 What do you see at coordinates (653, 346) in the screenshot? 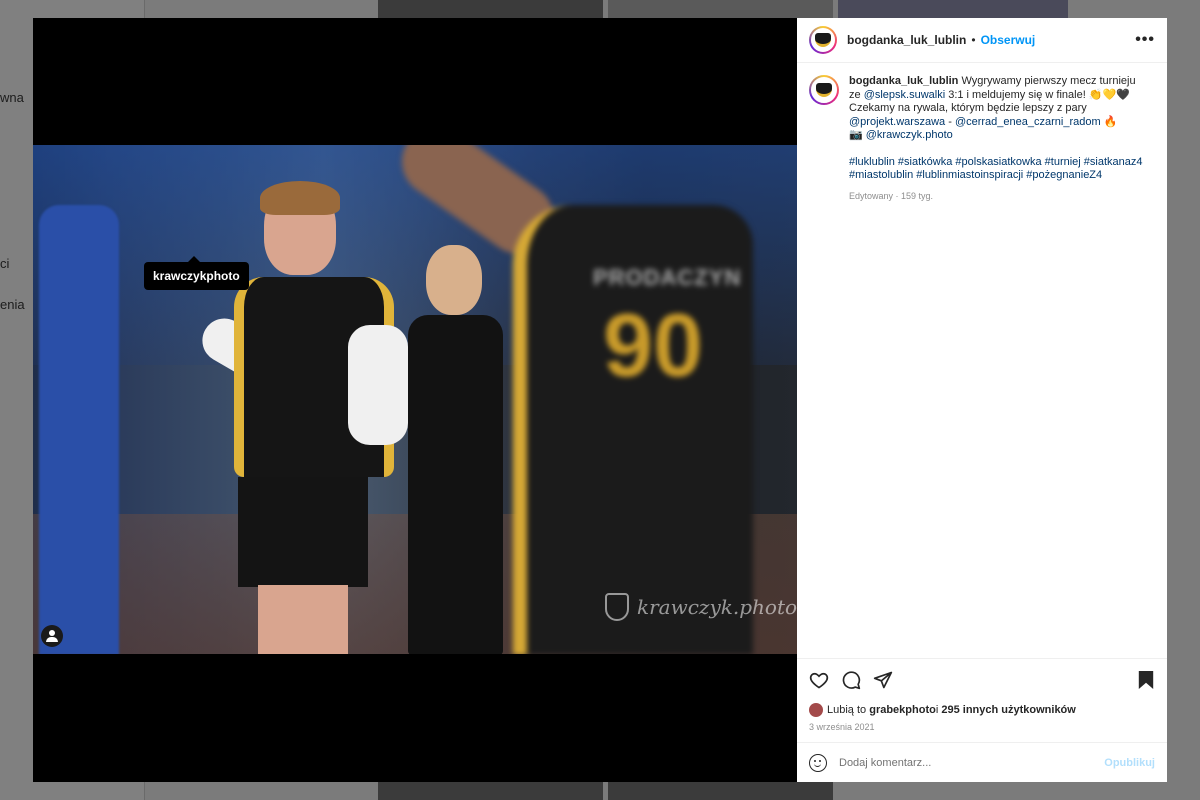
I see `jersey-number: 90` at bounding box center [653, 346].